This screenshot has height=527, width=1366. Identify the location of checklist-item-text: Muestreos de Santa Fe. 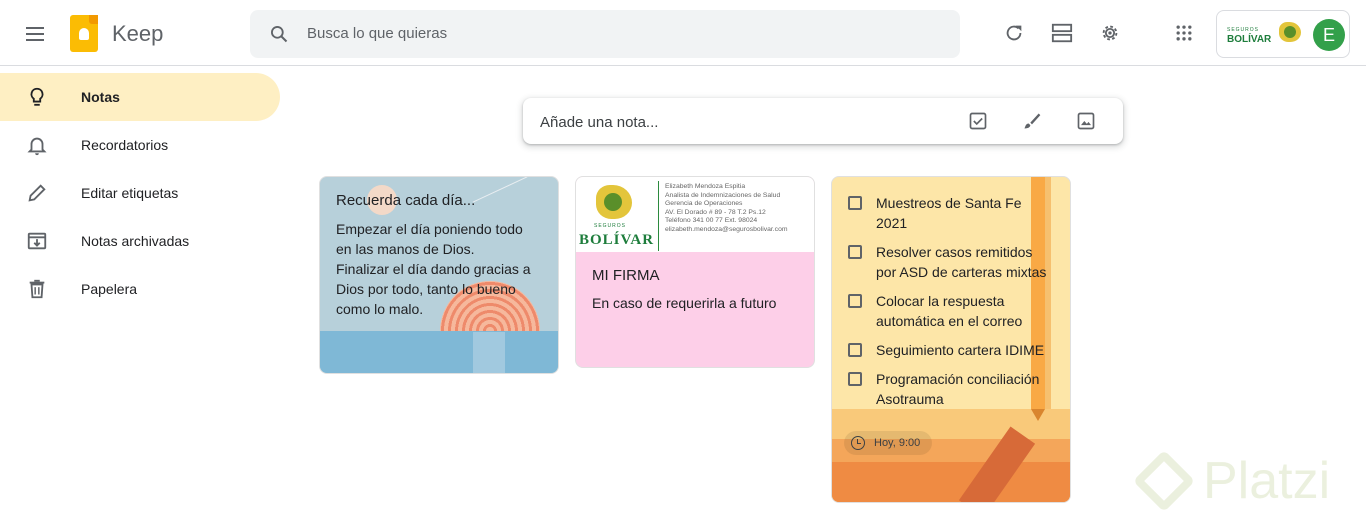
(949, 203).